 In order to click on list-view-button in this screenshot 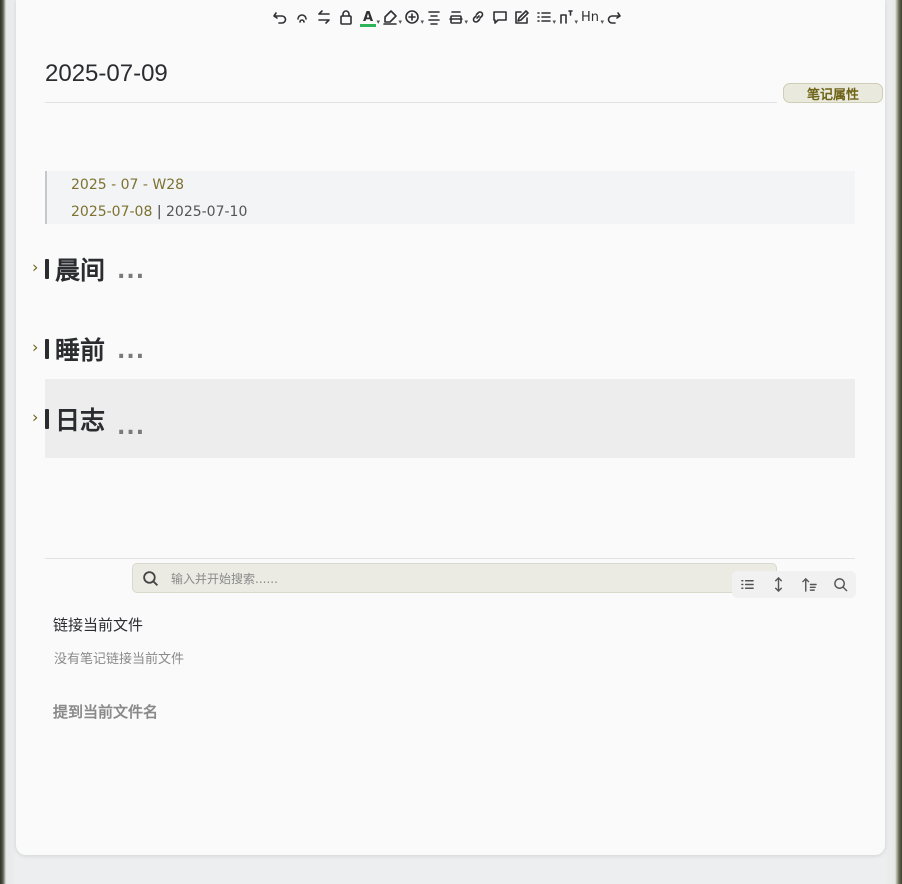, I will do `click(748, 585)`.